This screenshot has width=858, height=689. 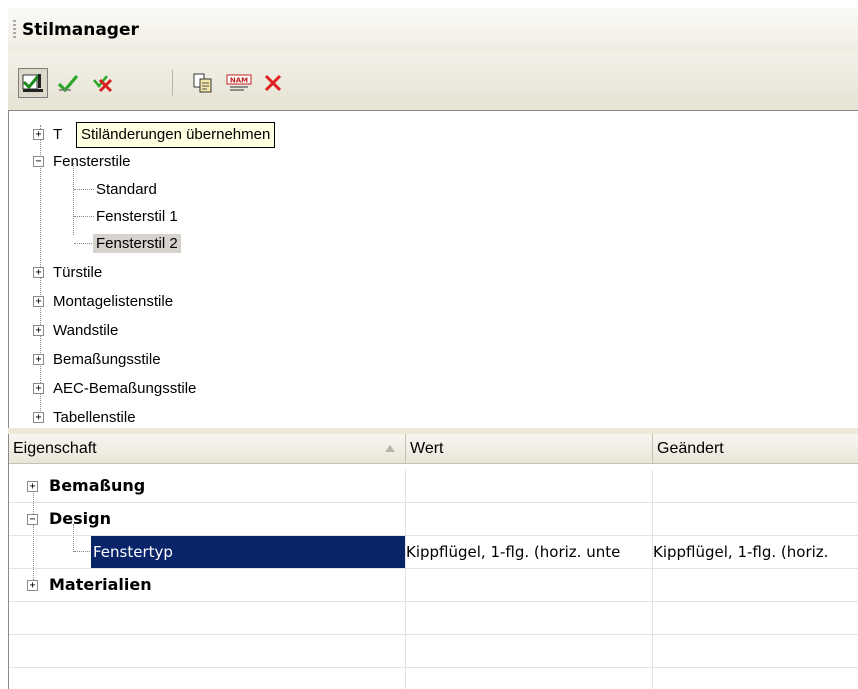 I want to click on apply-style-changes-icon, so click(x=32, y=83).